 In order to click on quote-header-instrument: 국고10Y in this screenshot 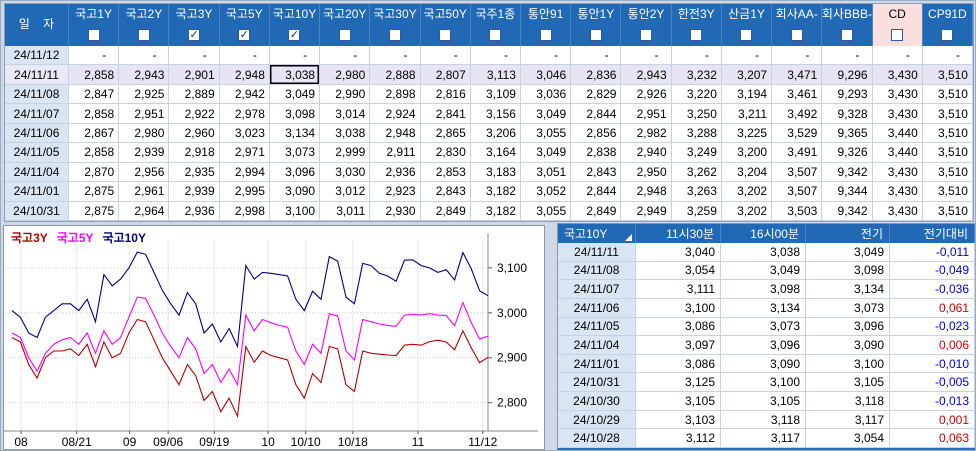, I will do `click(597, 233)`.